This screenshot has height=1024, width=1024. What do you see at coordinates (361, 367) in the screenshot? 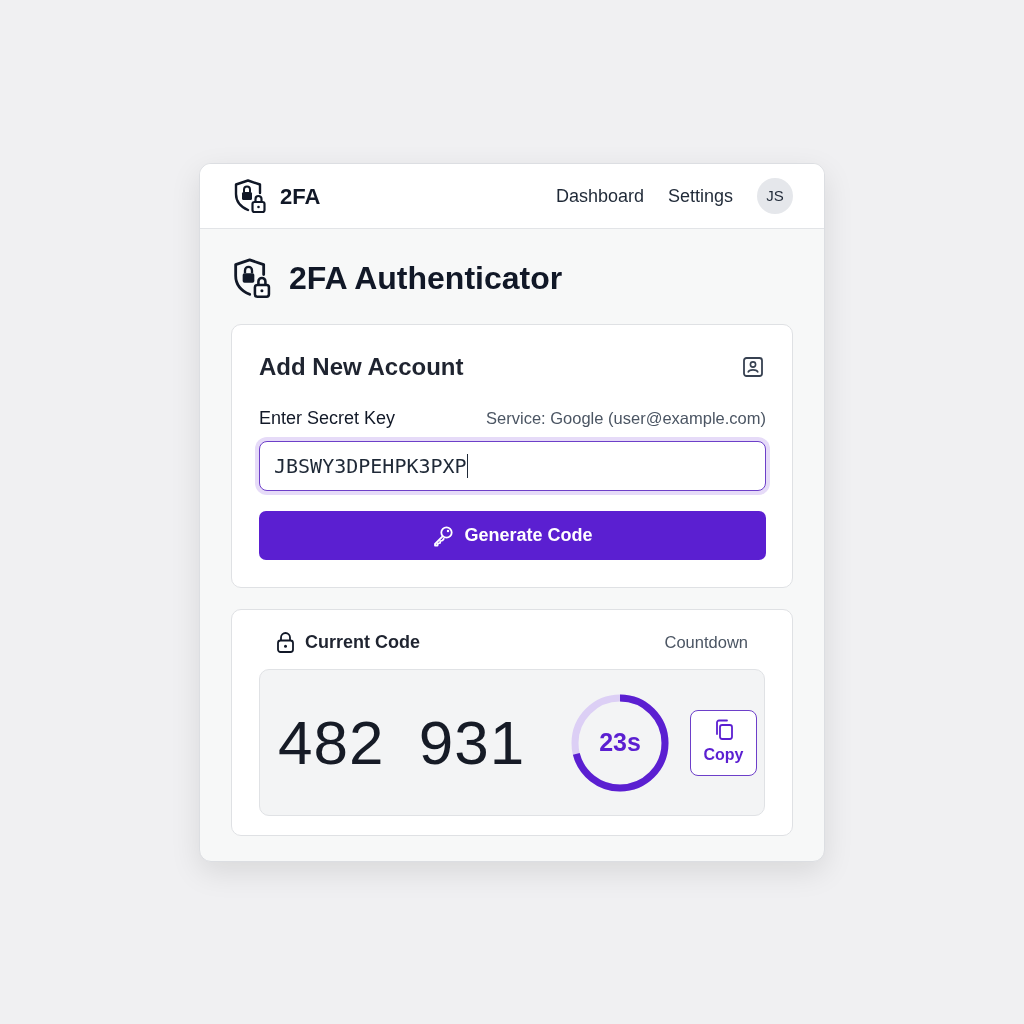
I see `card-title: Add New Account` at bounding box center [361, 367].